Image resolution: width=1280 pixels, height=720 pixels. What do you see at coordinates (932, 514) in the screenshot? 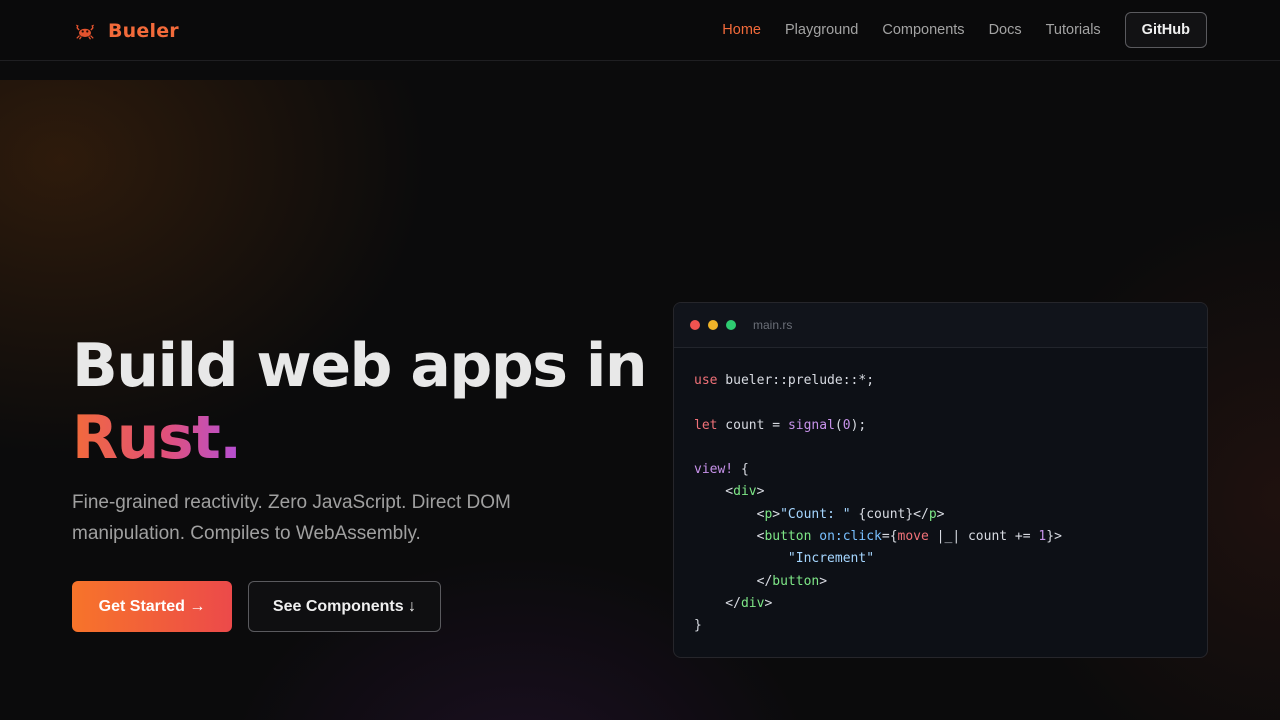
I see `code-token: p` at bounding box center [932, 514].